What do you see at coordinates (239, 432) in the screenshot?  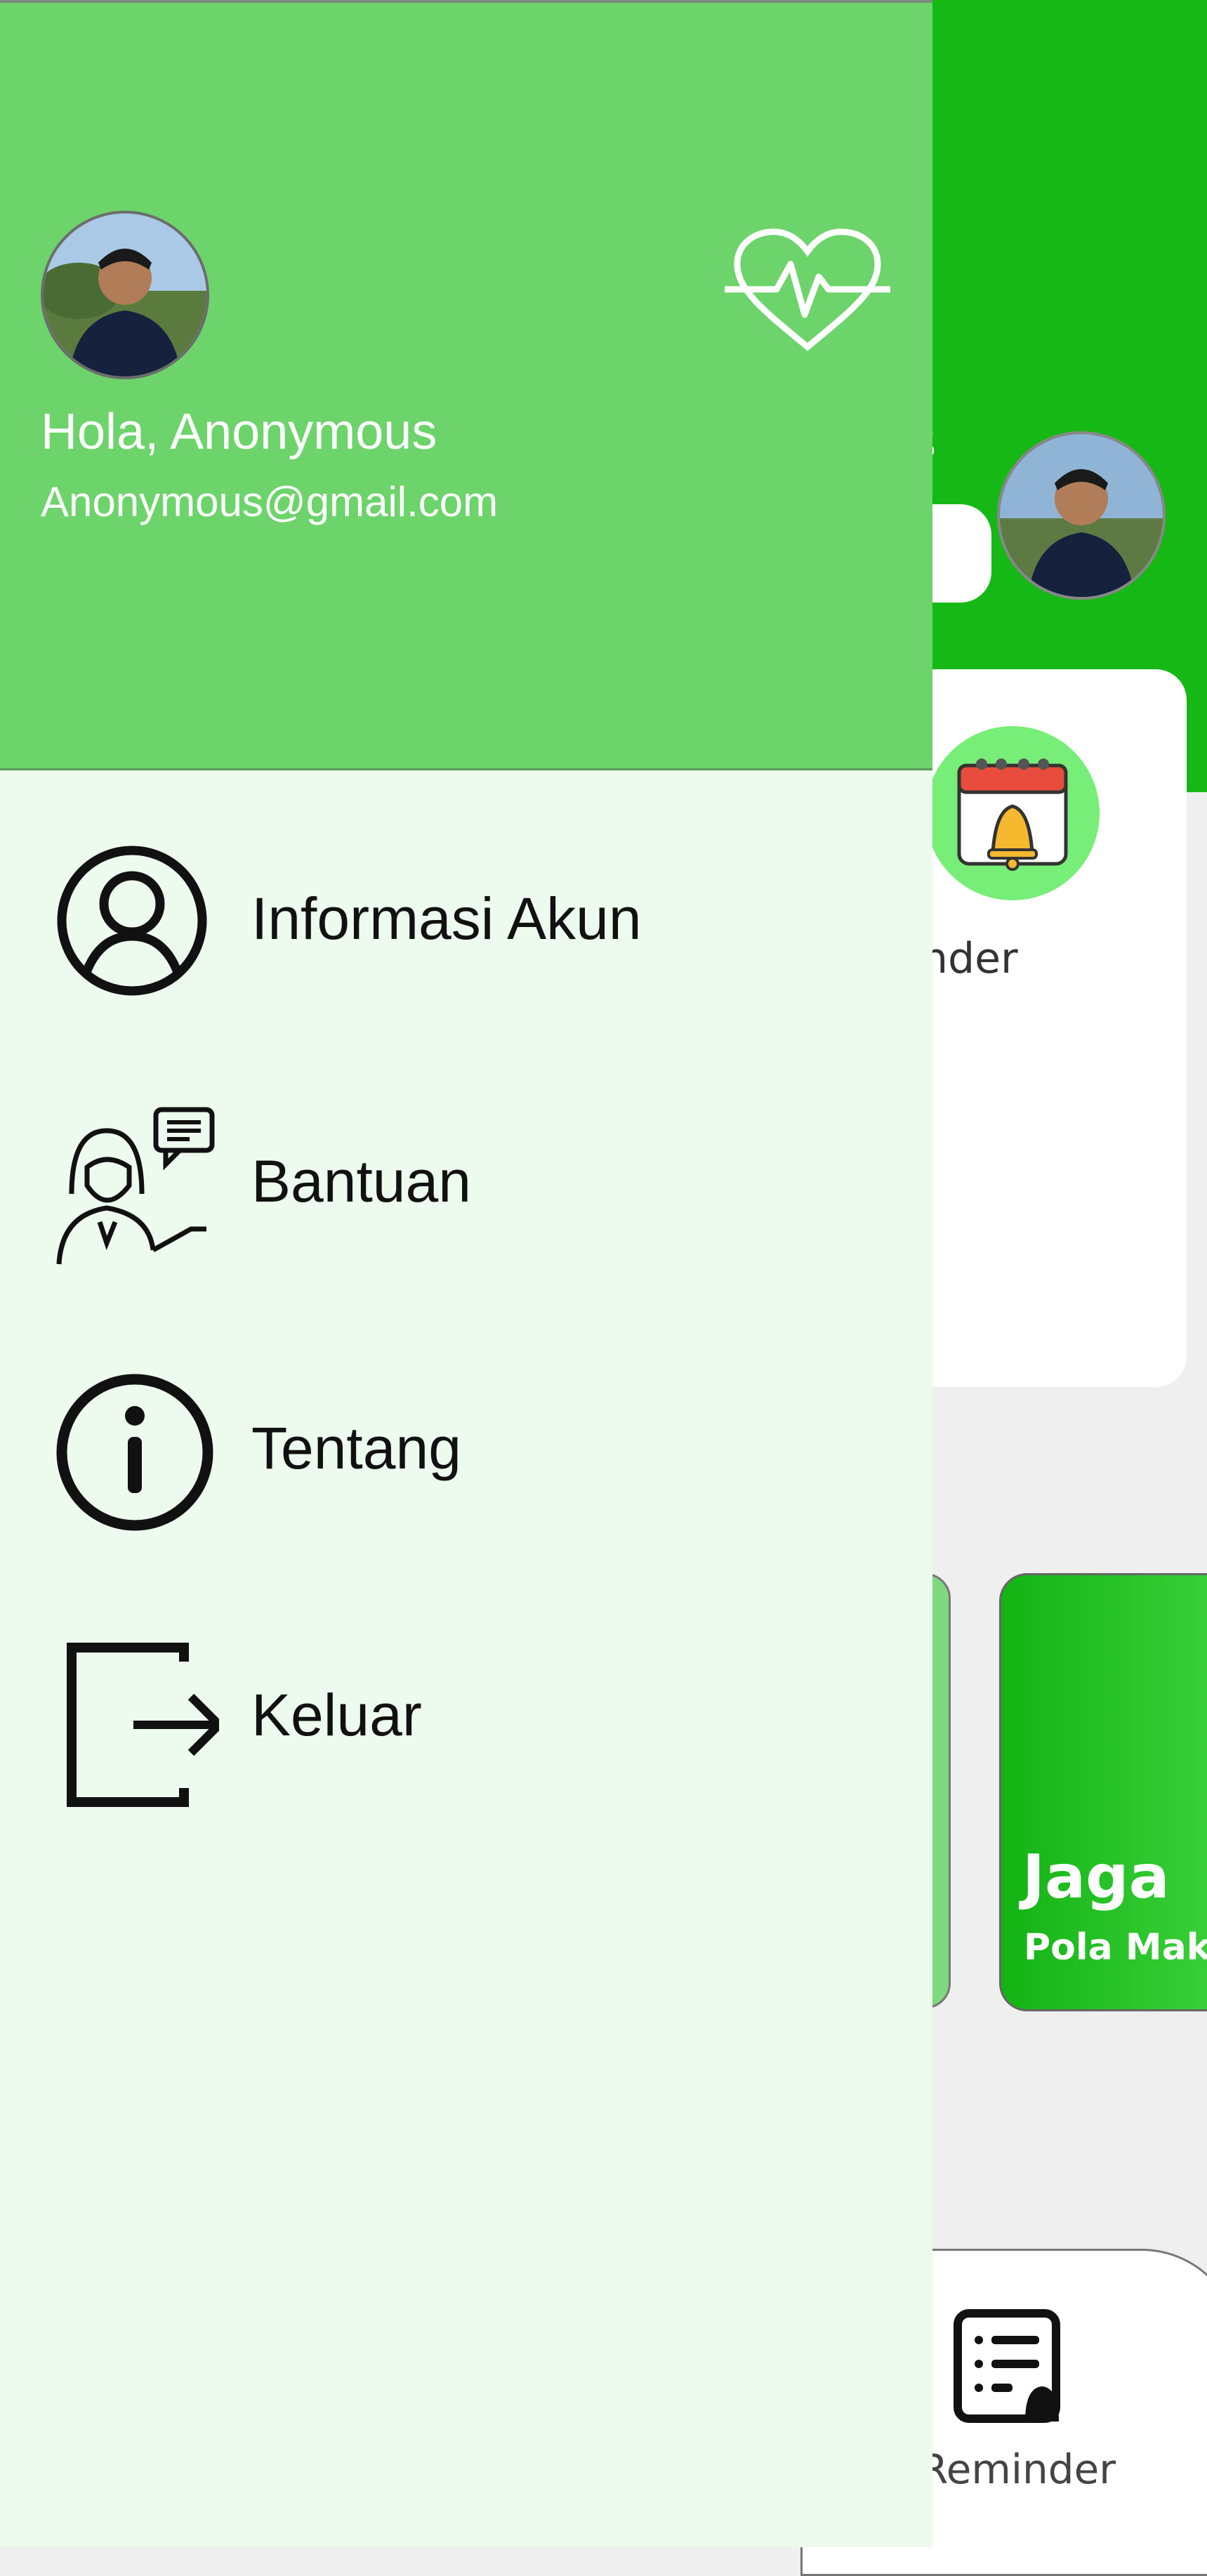 I see `drawer-greeting: Hola, Anonymous` at bounding box center [239, 432].